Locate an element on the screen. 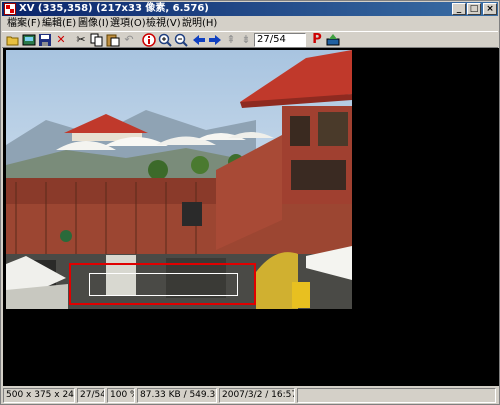 The width and height of the screenshot is (500, 405). open-folder-icon is located at coordinates (13, 40).